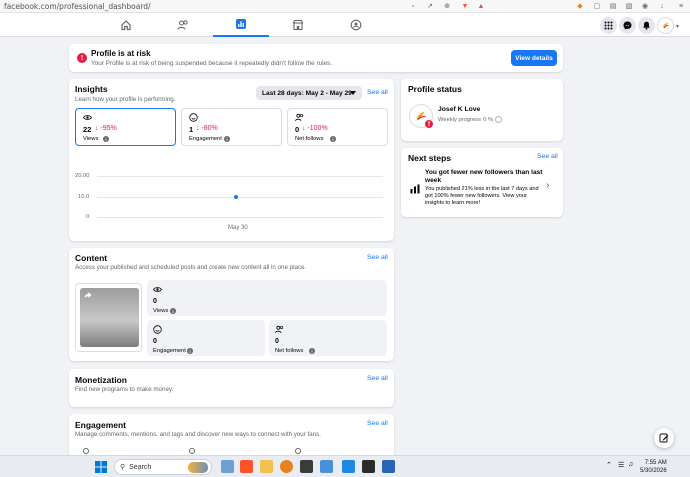 The width and height of the screenshot is (690, 477). I want to click on chevron-right-icon: ›, so click(548, 185).